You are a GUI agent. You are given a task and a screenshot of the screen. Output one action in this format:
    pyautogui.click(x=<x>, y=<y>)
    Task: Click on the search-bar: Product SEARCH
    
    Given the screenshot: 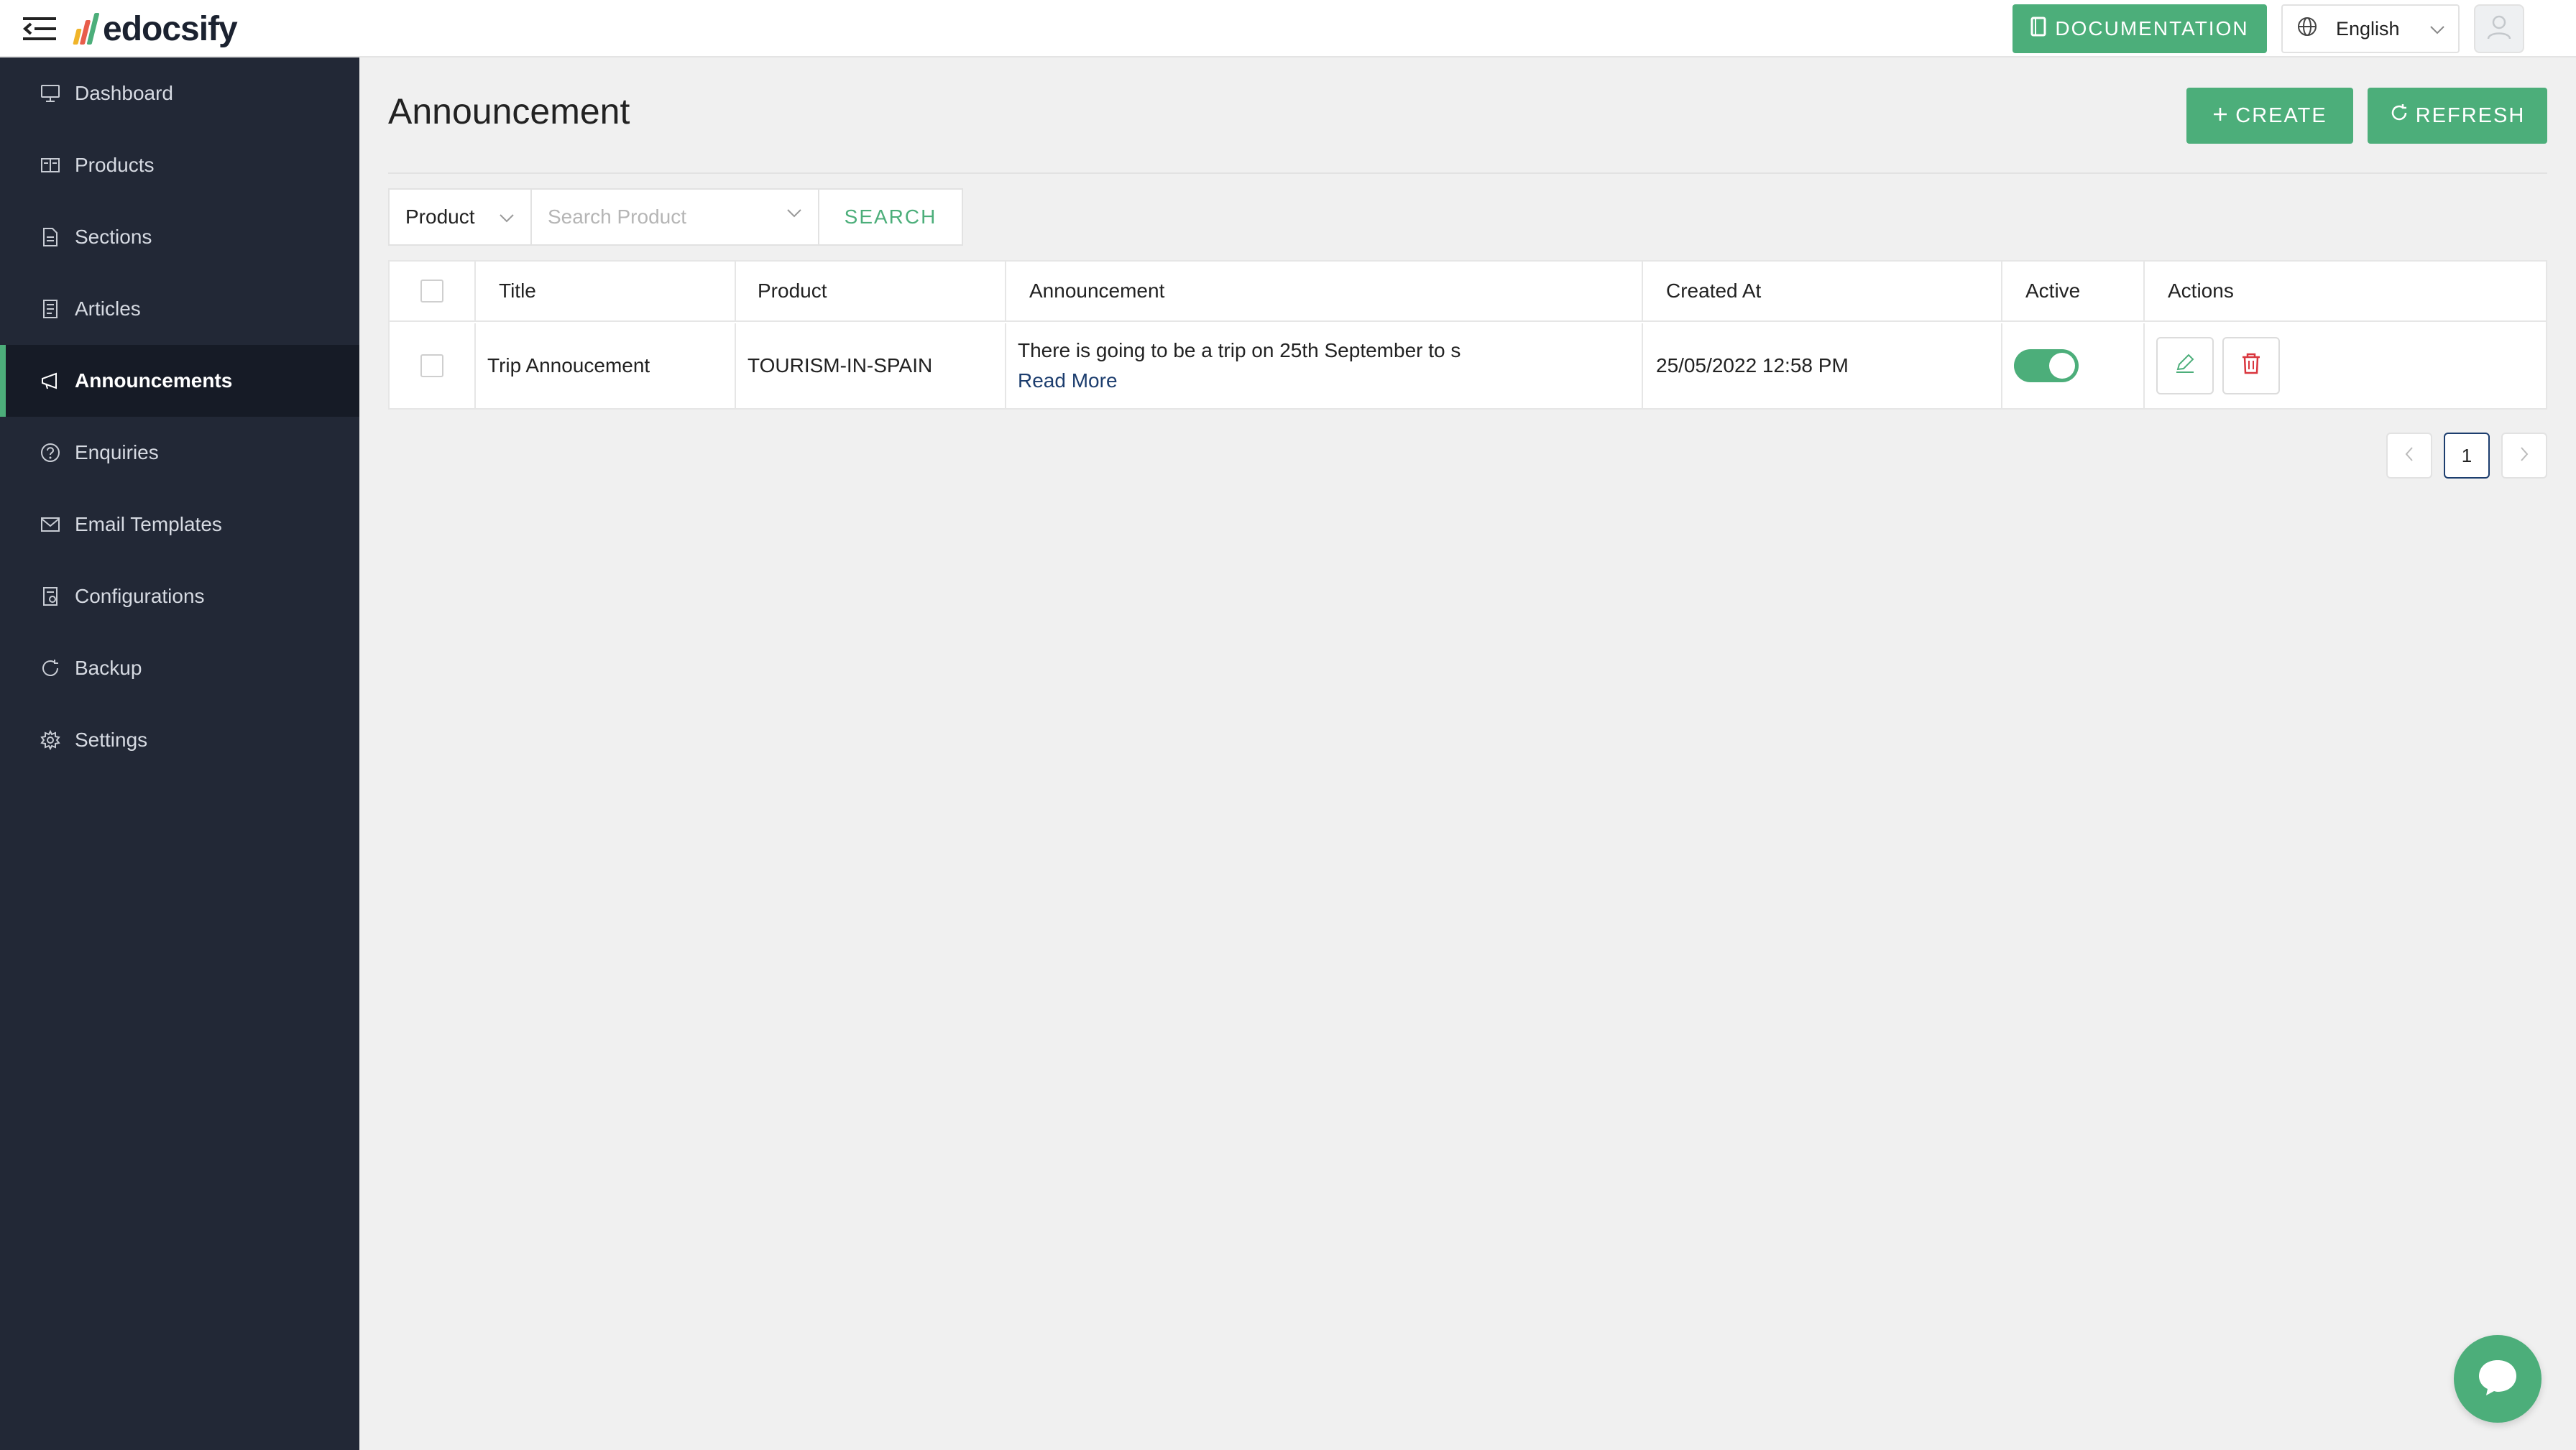 What is the action you would take?
    pyautogui.click(x=675, y=217)
    